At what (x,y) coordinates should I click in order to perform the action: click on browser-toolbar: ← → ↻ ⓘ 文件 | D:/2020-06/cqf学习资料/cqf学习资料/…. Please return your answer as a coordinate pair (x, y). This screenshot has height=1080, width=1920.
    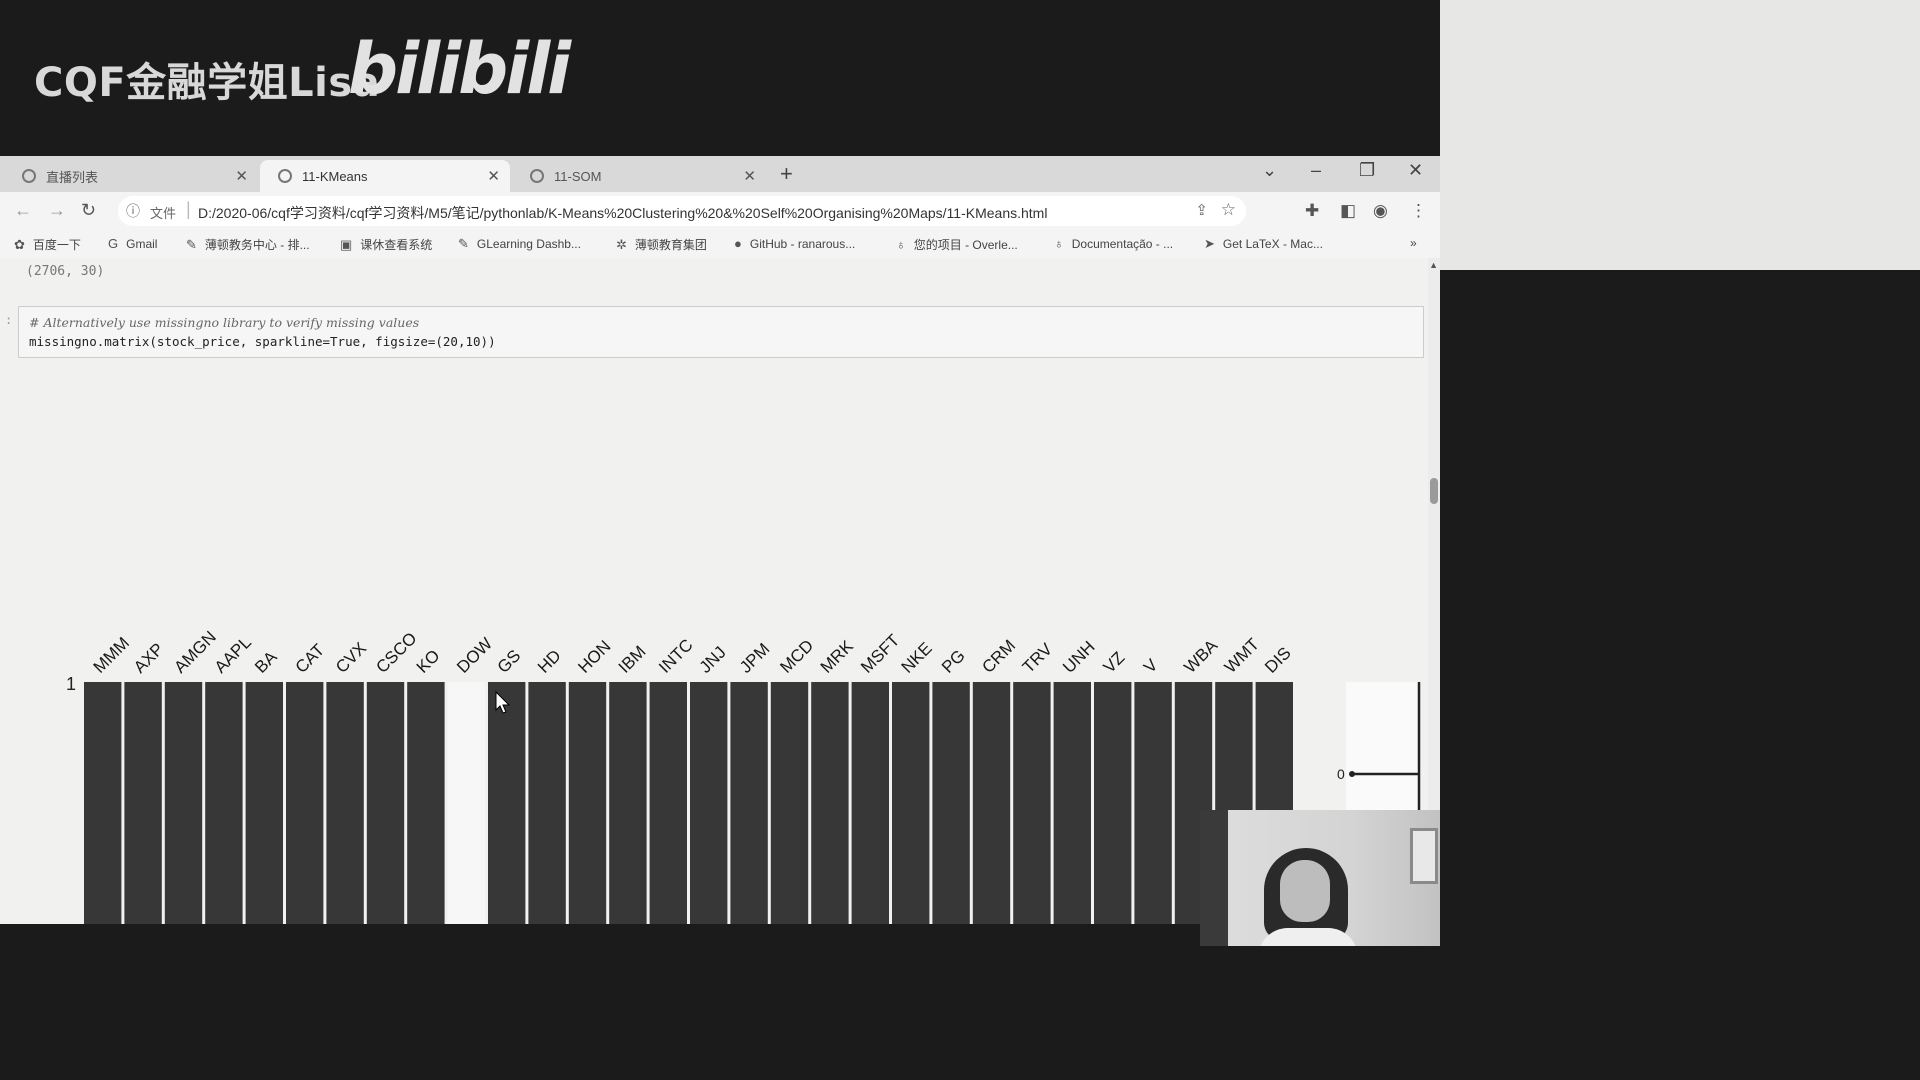
    Looking at the image, I should click on (720, 211).